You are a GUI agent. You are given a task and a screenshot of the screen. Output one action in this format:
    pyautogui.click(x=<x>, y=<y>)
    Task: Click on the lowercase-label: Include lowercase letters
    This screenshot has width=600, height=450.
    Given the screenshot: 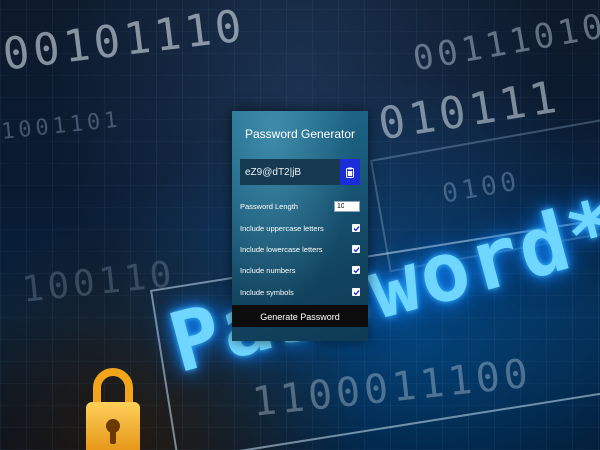 What is the action you would take?
    pyautogui.click(x=281, y=249)
    